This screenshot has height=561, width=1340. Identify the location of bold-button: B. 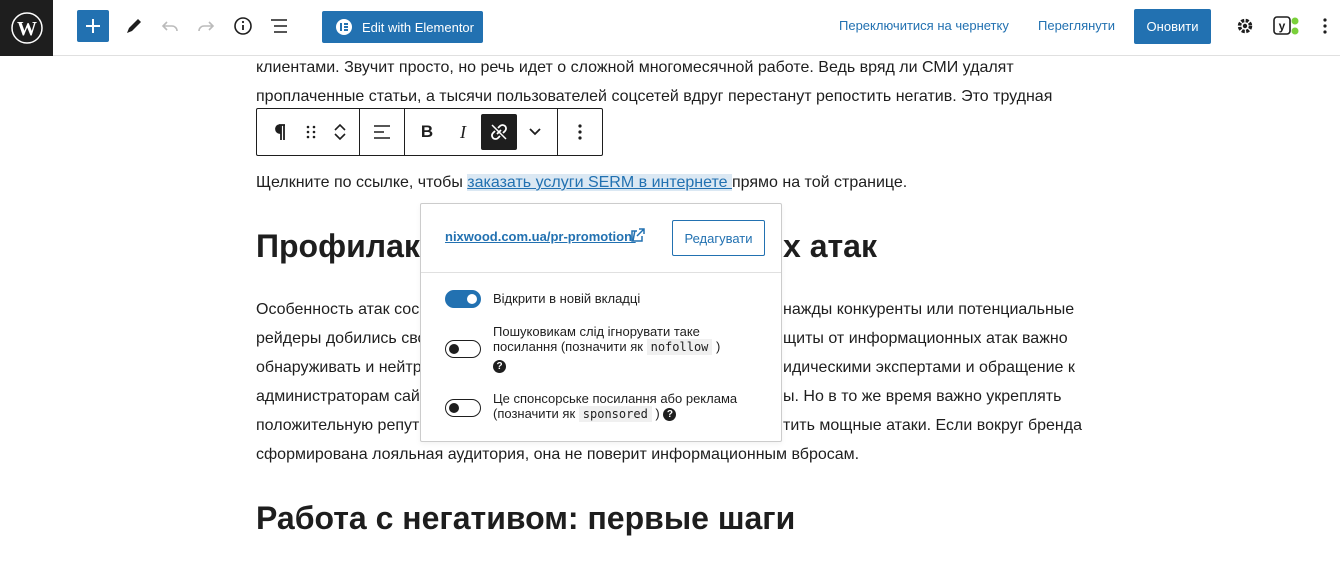
(427, 132).